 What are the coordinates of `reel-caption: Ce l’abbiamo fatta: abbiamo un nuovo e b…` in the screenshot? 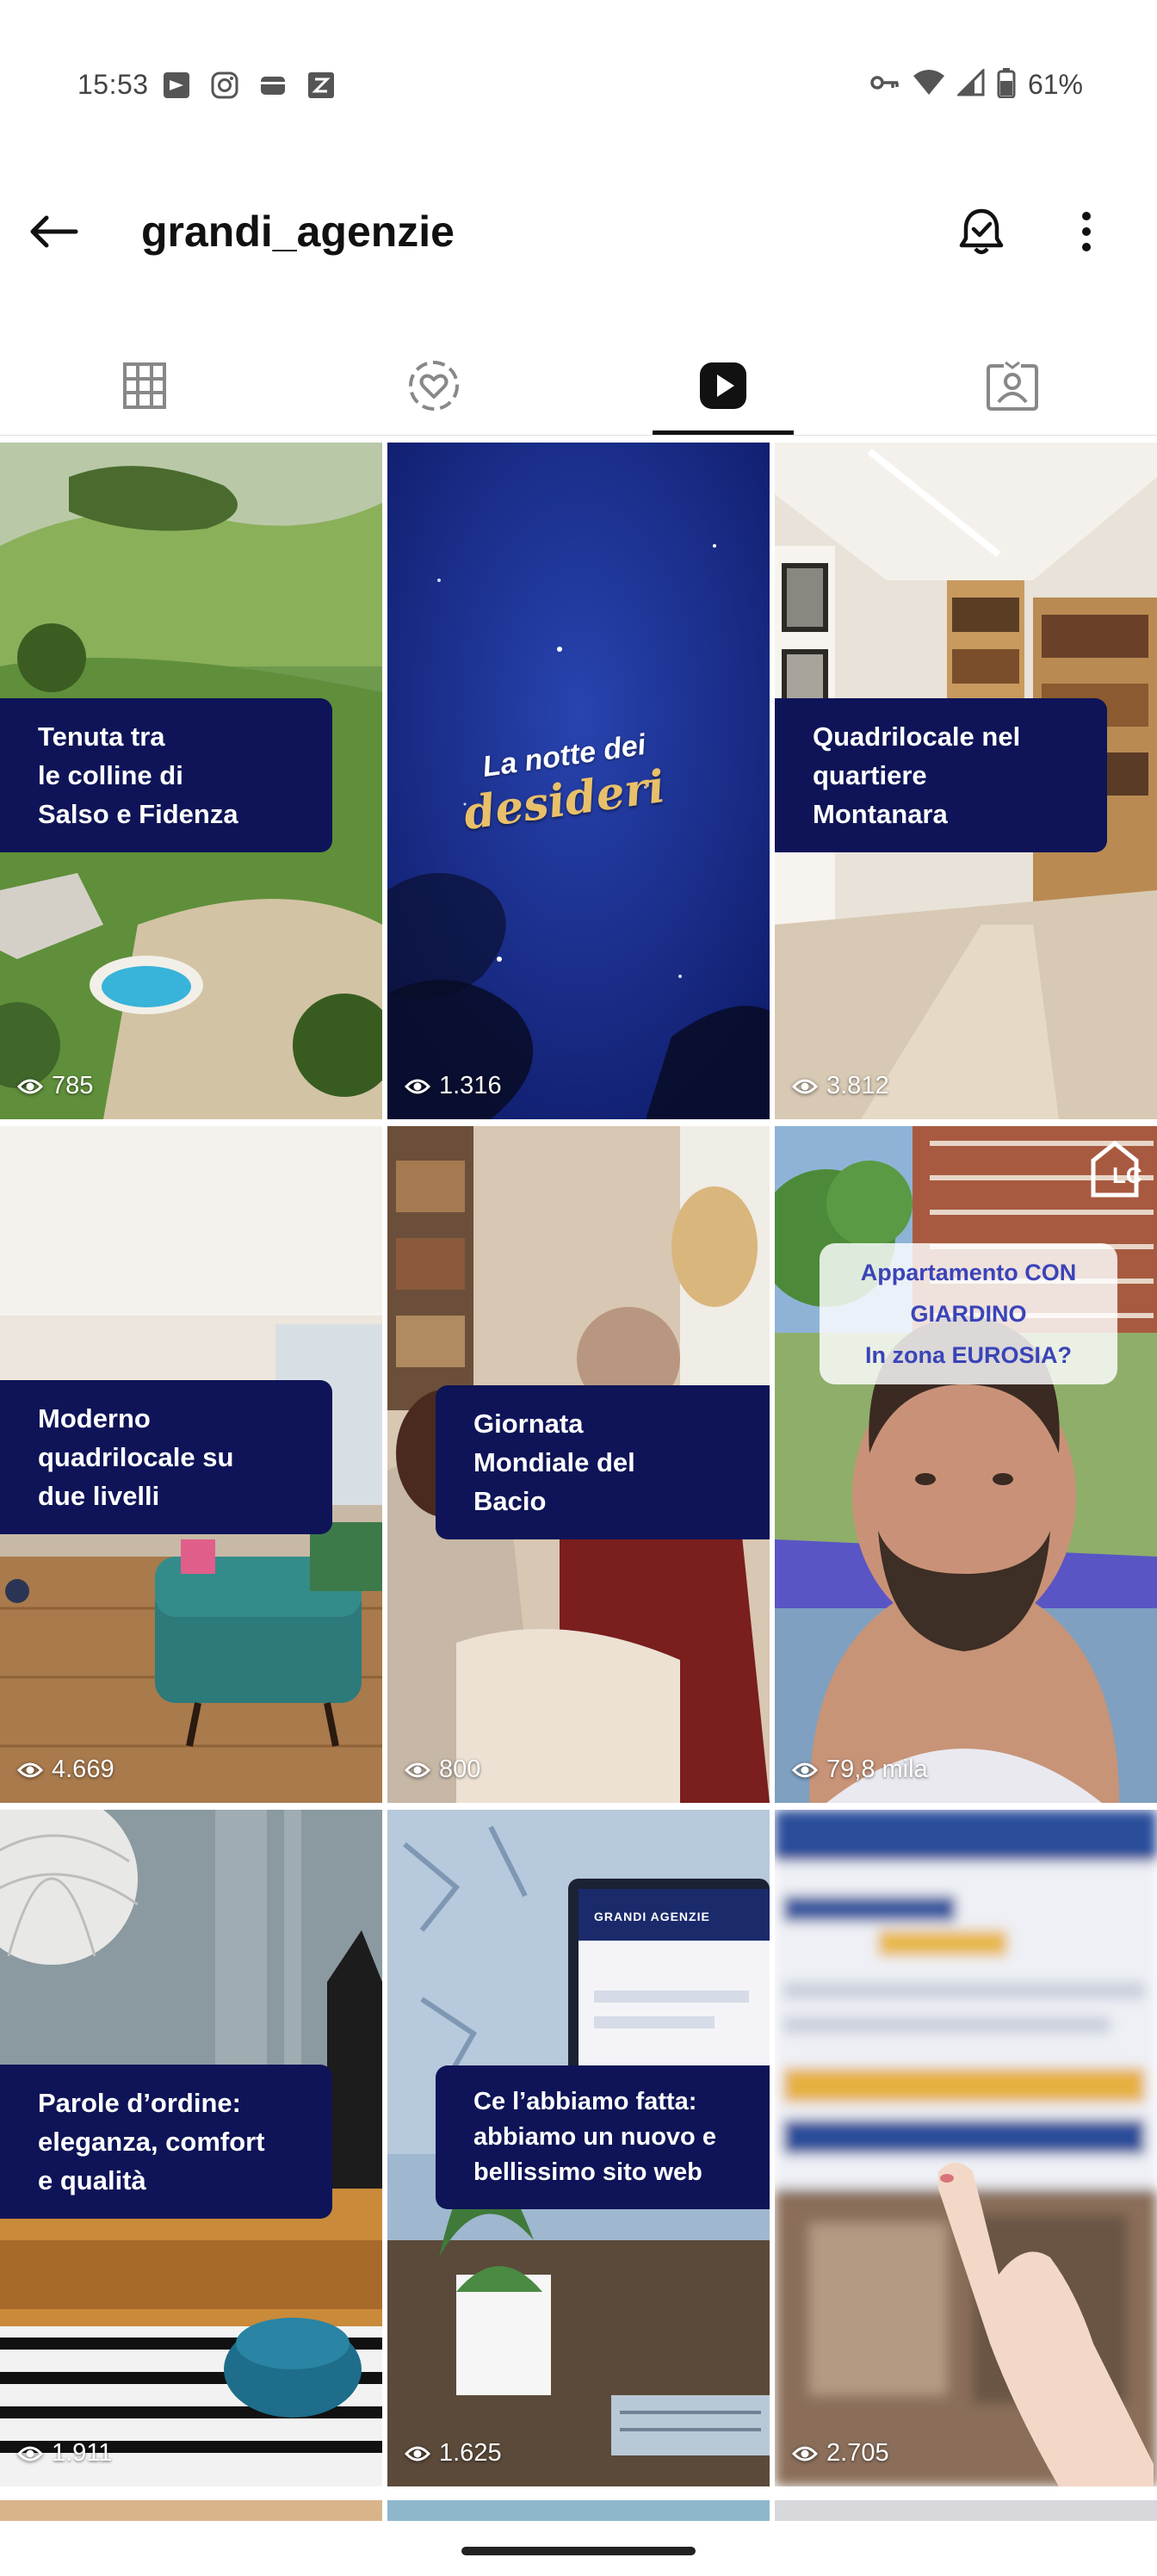 It's located at (603, 2137).